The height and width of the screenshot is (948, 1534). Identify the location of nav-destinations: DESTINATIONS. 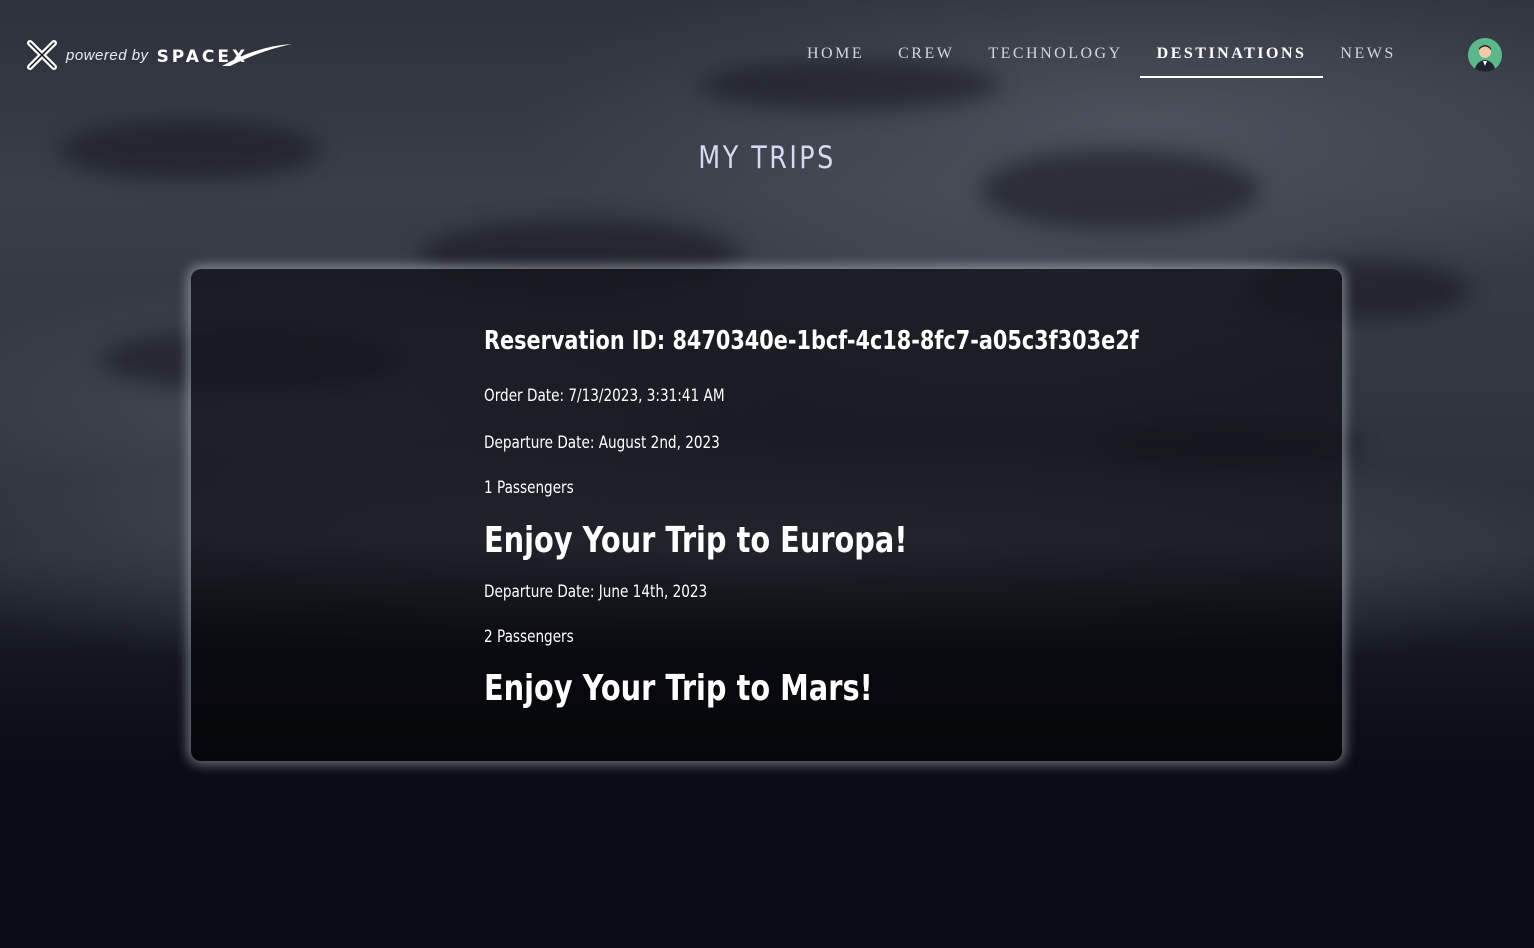
(1231, 59).